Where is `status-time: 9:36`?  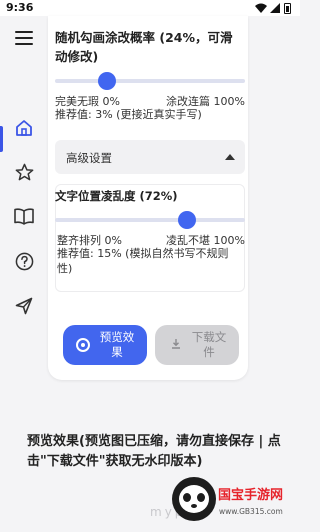 status-time: 9:36 is located at coordinates (20, 7).